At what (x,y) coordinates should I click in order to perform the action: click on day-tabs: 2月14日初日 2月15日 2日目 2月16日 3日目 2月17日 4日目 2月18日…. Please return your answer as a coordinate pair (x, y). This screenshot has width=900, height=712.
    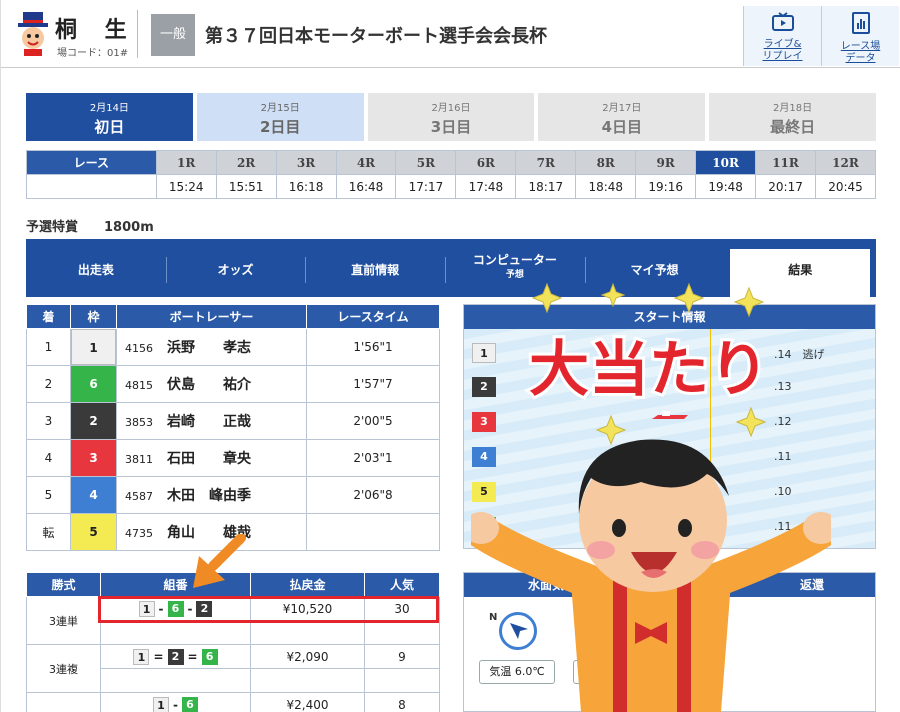
    Looking at the image, I should click on (451, 117).